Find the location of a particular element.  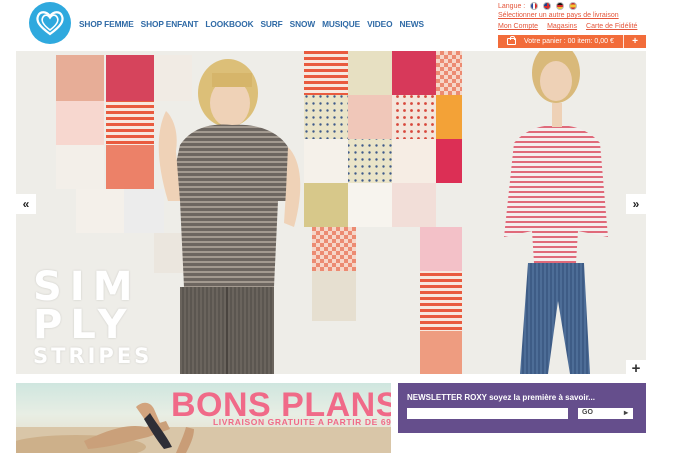

my-account-link: Mon Compte is located at coordinates (518, 26).